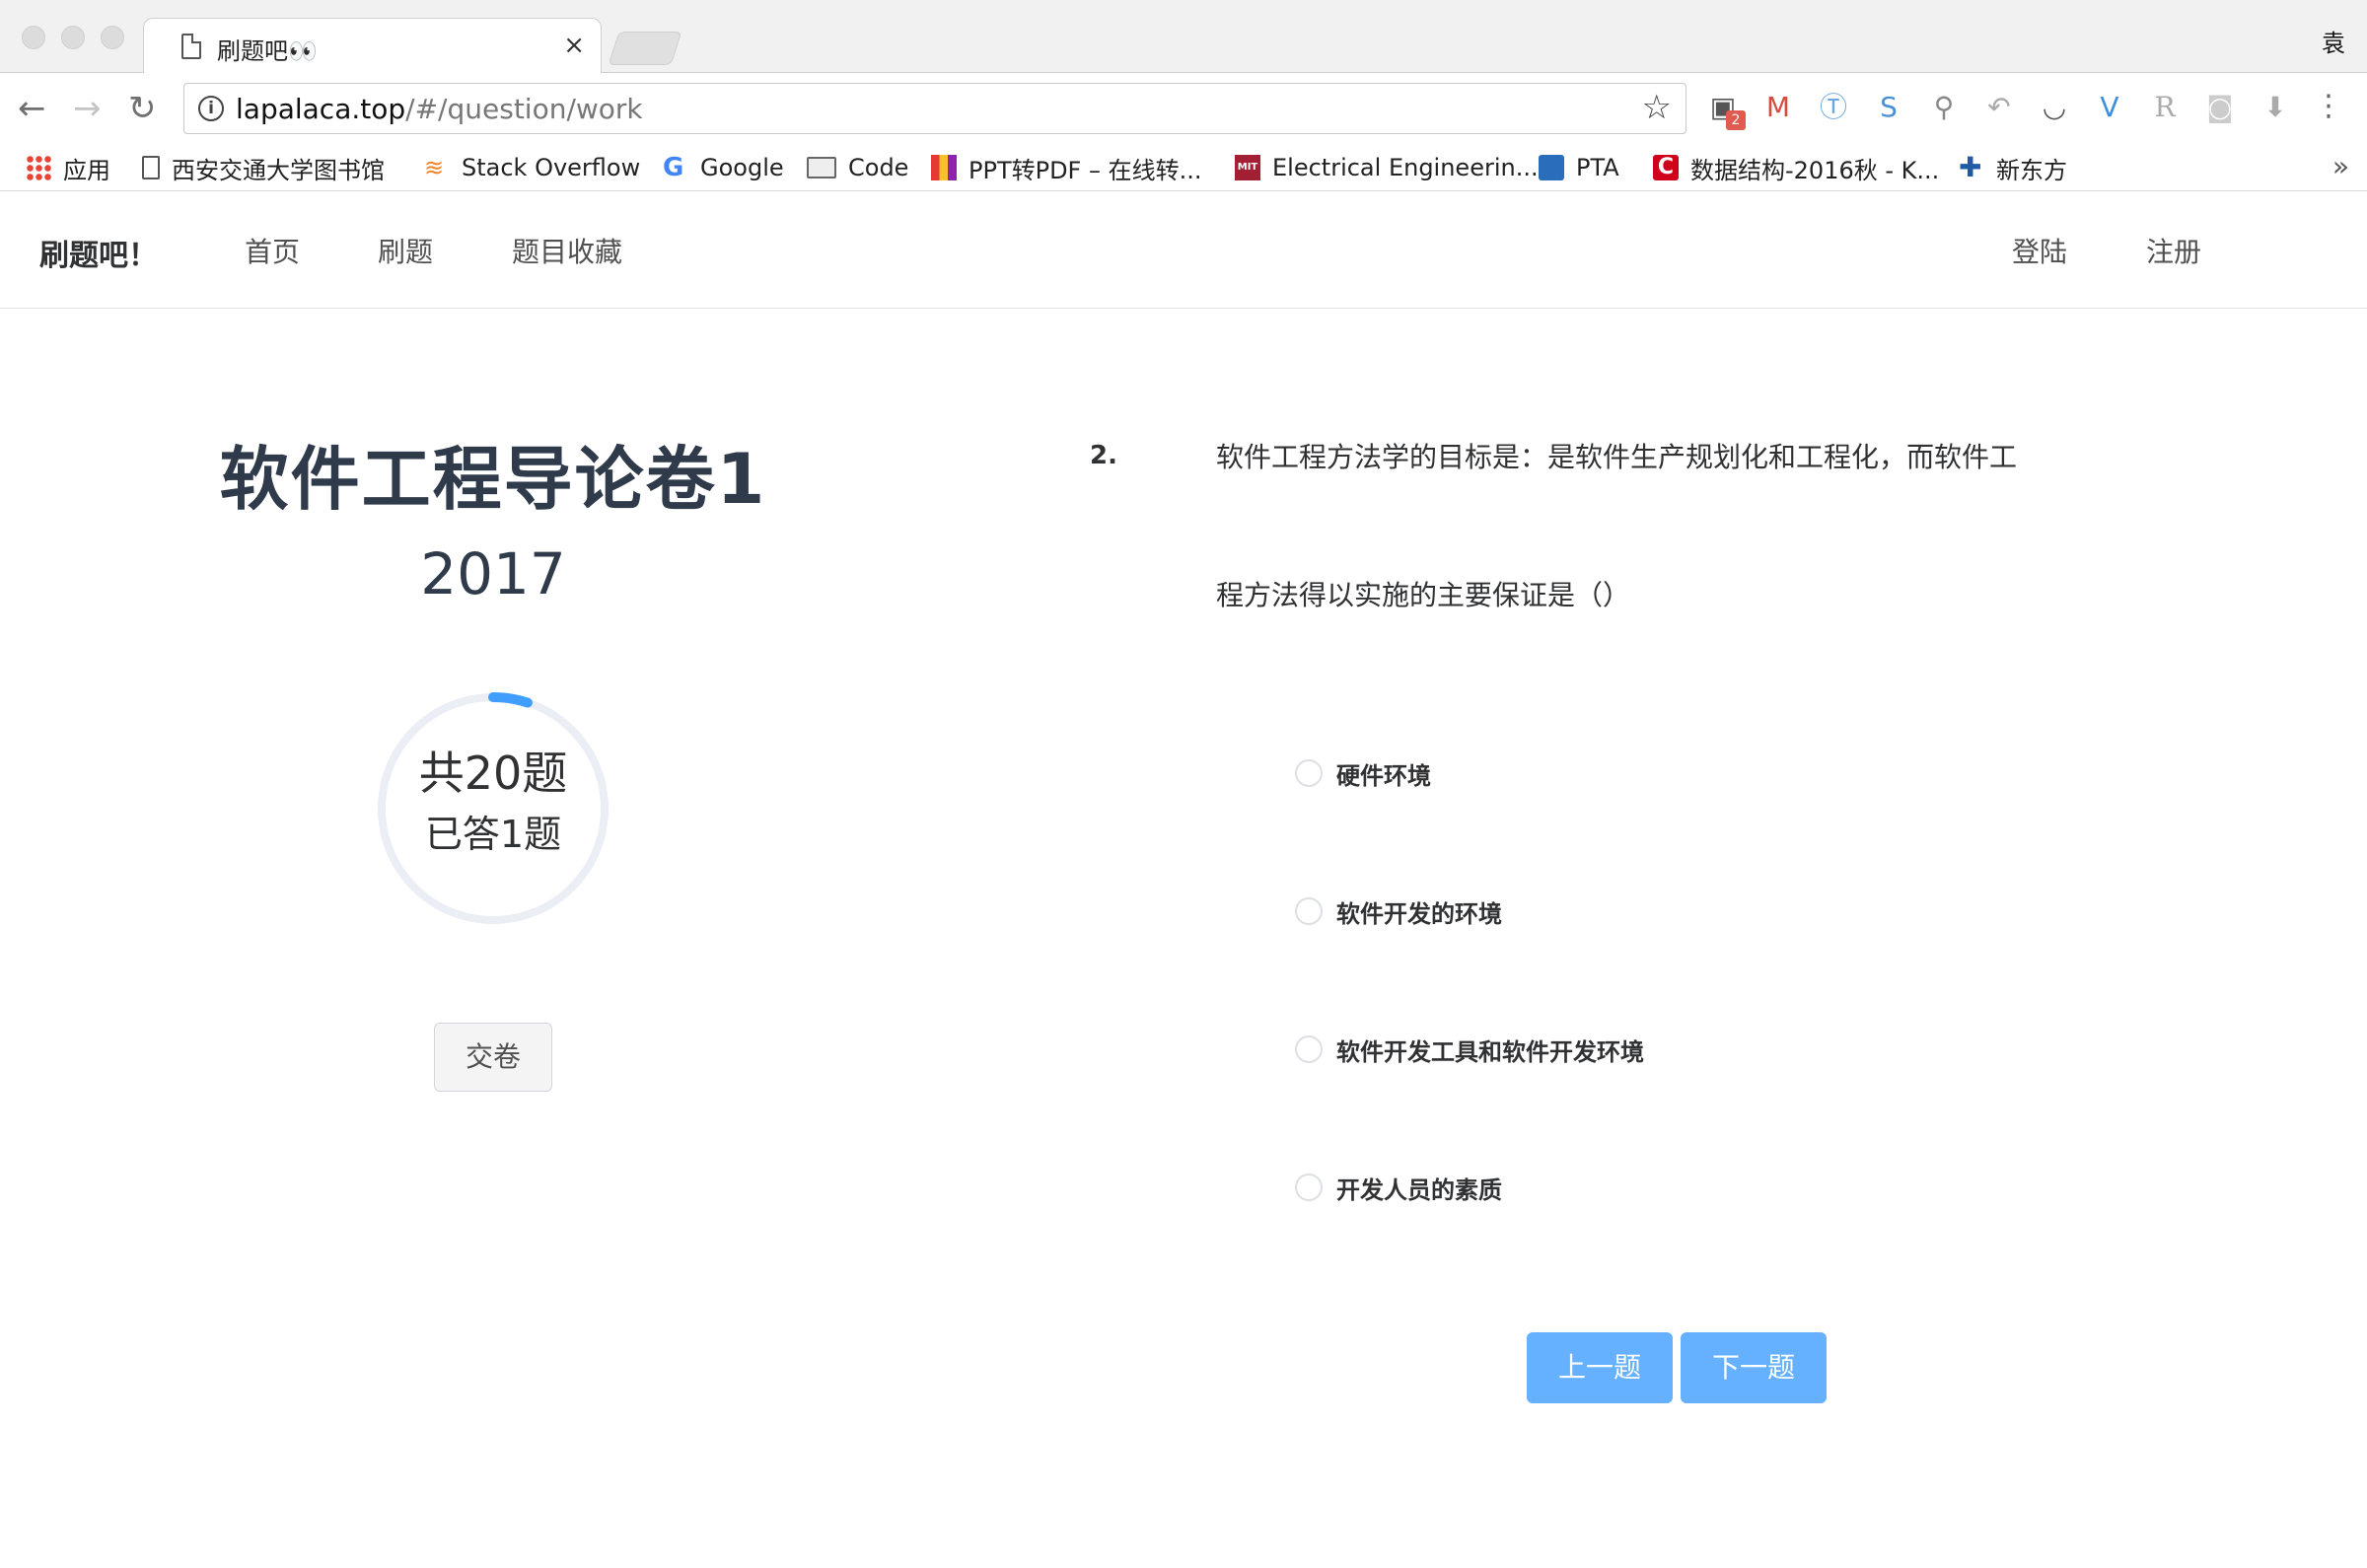 Image resolution: width=2367 pixels, height=1568 pixels. What do you see at coordinates (1754, 1367) in the screenshot?
I see `next-question-button: 下一题` at bounding box center [1754, 1367].